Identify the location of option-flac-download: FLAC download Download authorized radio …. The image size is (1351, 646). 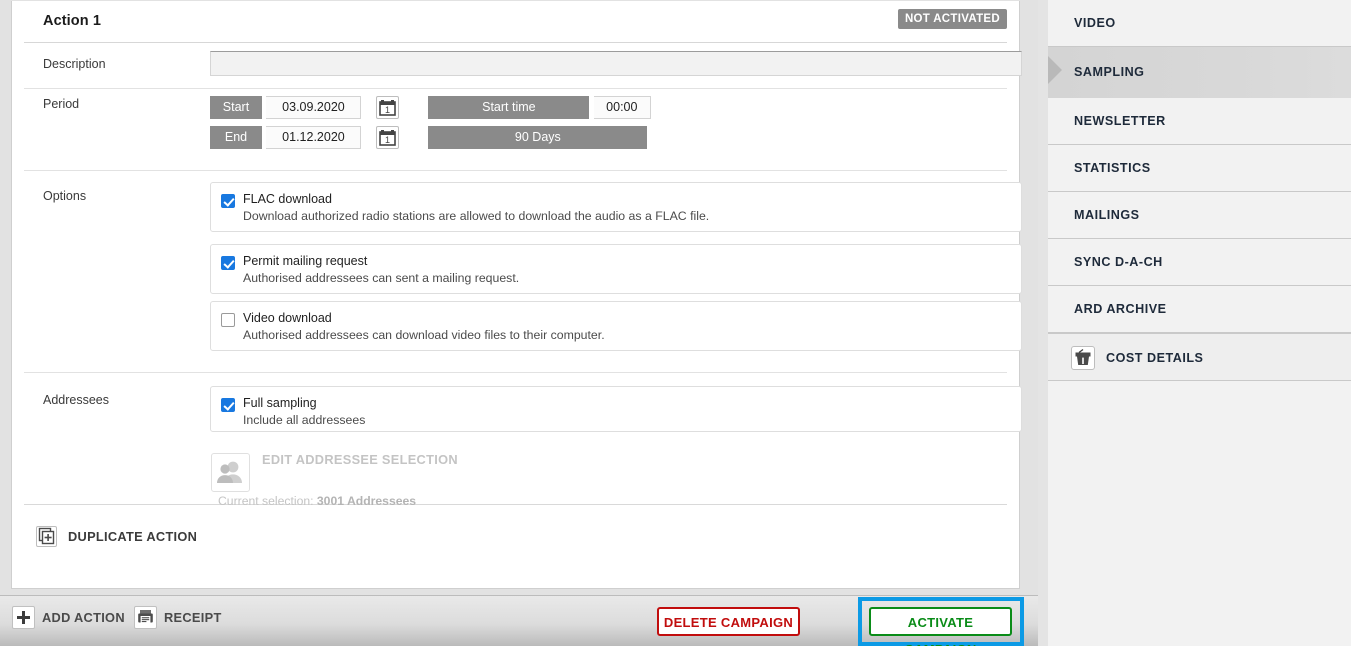
(616, 207).